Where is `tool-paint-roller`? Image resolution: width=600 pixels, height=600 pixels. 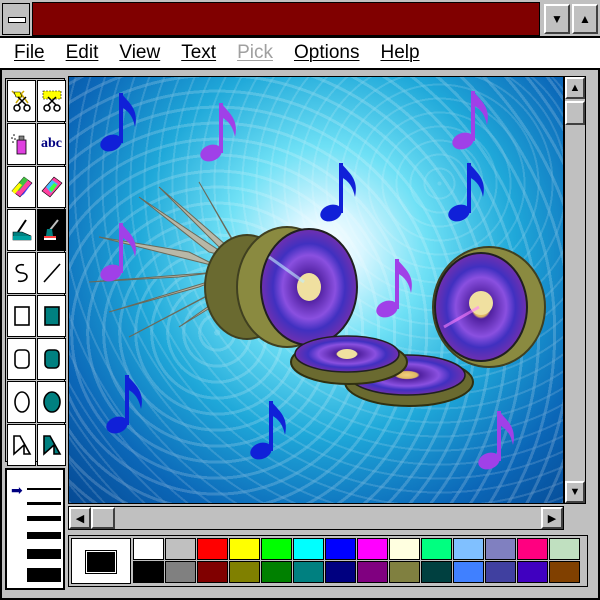 tool-paint-roller is located at coordinates (21, 230).